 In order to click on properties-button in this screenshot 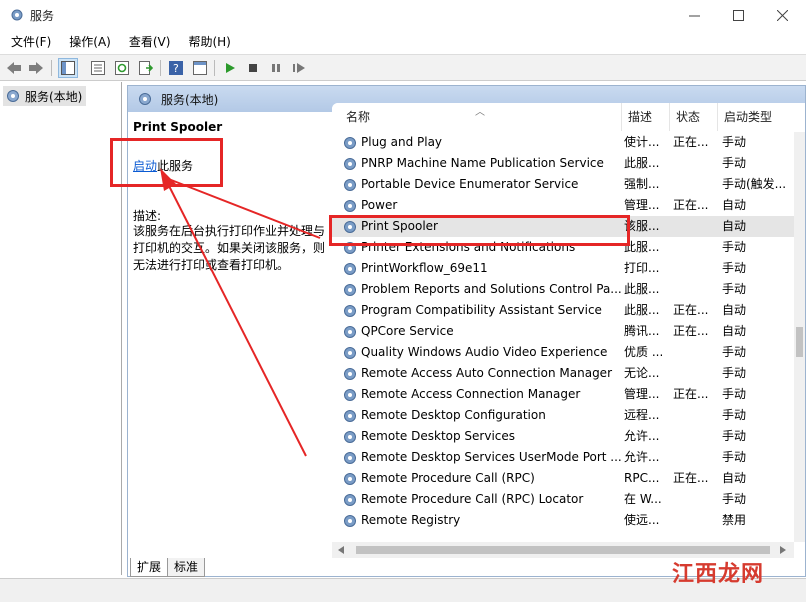, I will do `click(98, 68)`.